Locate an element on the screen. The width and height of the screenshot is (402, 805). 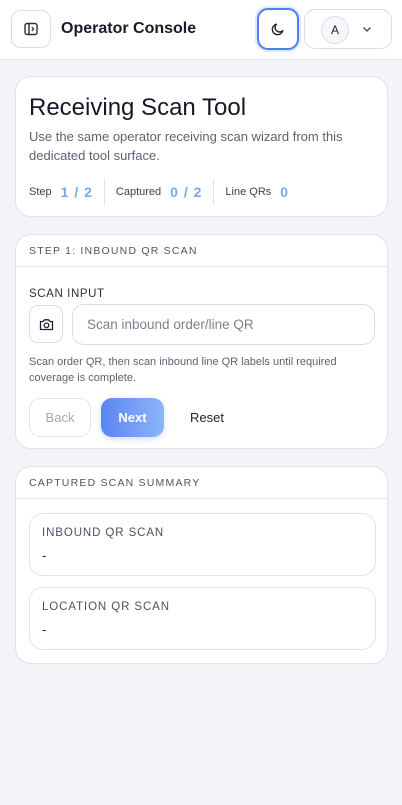
account-menu-button: A is located at coordinates (348, 29).